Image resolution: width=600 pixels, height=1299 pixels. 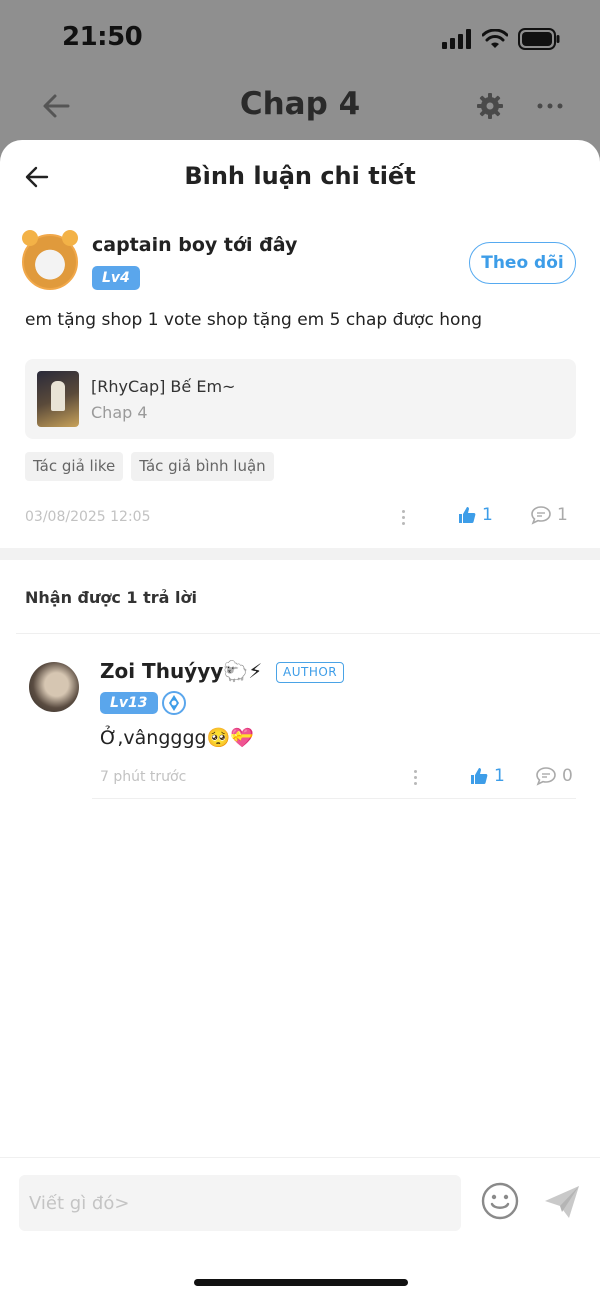 I want to click on status-bar: 21:50, so click(x=300, y=40).